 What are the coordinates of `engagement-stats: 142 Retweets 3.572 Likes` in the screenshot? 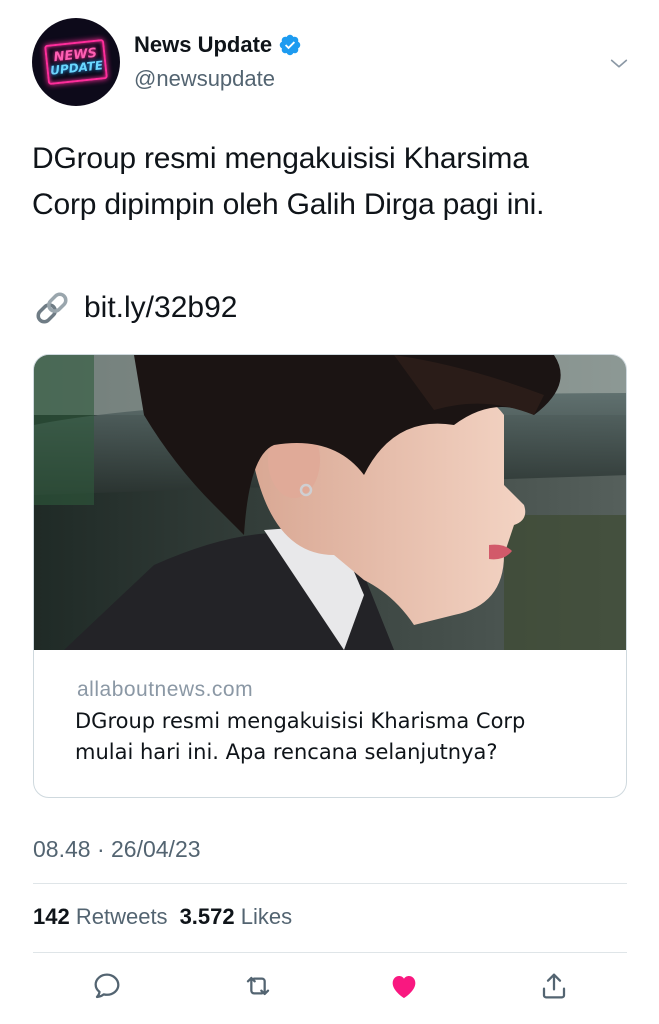 It's located at (162, 917).